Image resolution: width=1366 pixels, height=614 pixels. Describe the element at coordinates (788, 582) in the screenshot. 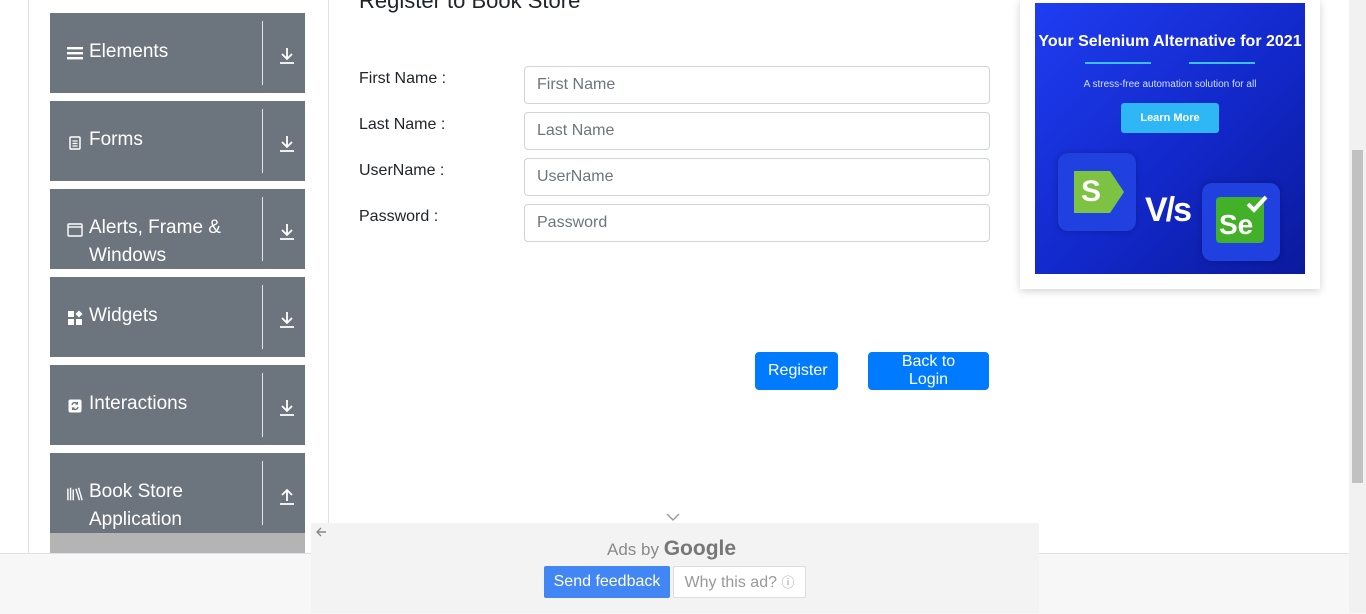

I see `info-icon: ⓘ` at that location.